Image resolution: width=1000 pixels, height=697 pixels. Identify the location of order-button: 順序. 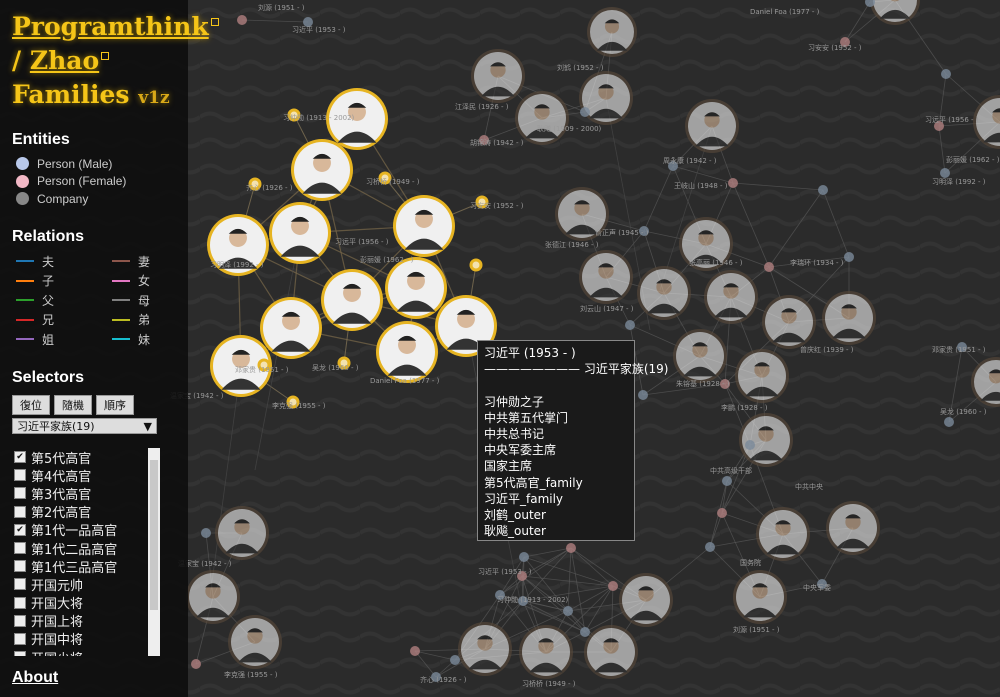
(115, 405).